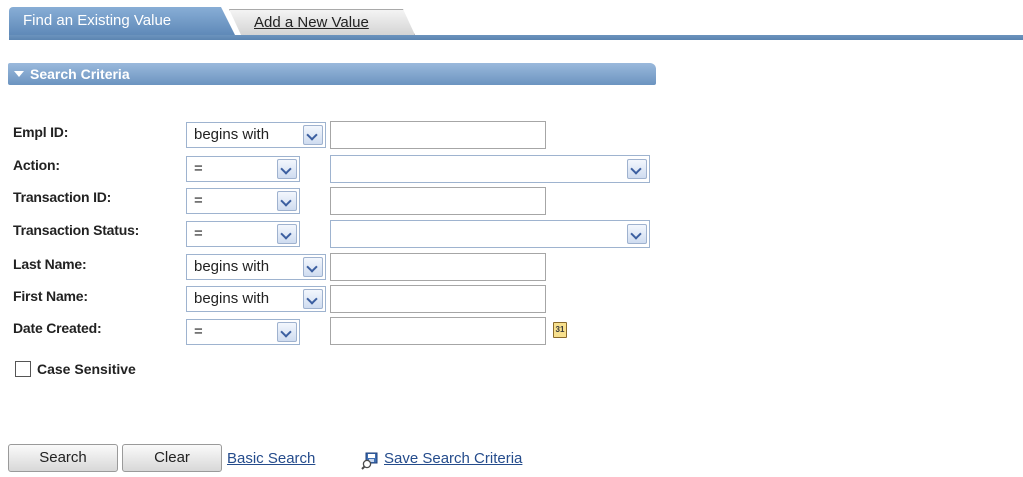 This screenshot has height=477, width=1023. Describe the element at coordinates (198, 331) in the screenshot. I see `date-created-operator-value: =` at that location.